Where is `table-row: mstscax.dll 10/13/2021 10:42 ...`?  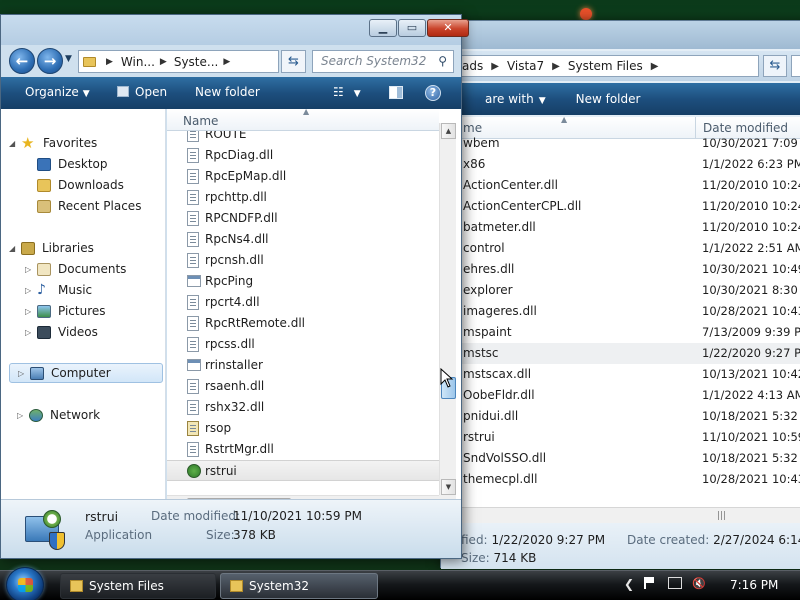 table-row: mstscax.dll 10/13/2021 10:42 ... is located at coordinates (620, 374).